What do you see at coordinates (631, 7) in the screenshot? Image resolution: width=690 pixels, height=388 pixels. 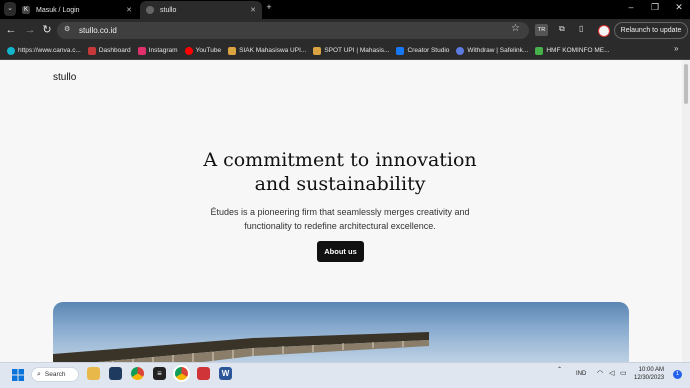 I see `minimize-icon: –` at bounding box center [631, 7].